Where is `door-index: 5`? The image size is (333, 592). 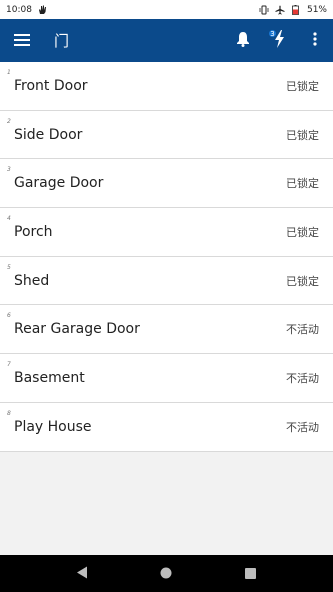
door-index: 5 is located at coordinates (9, 267).